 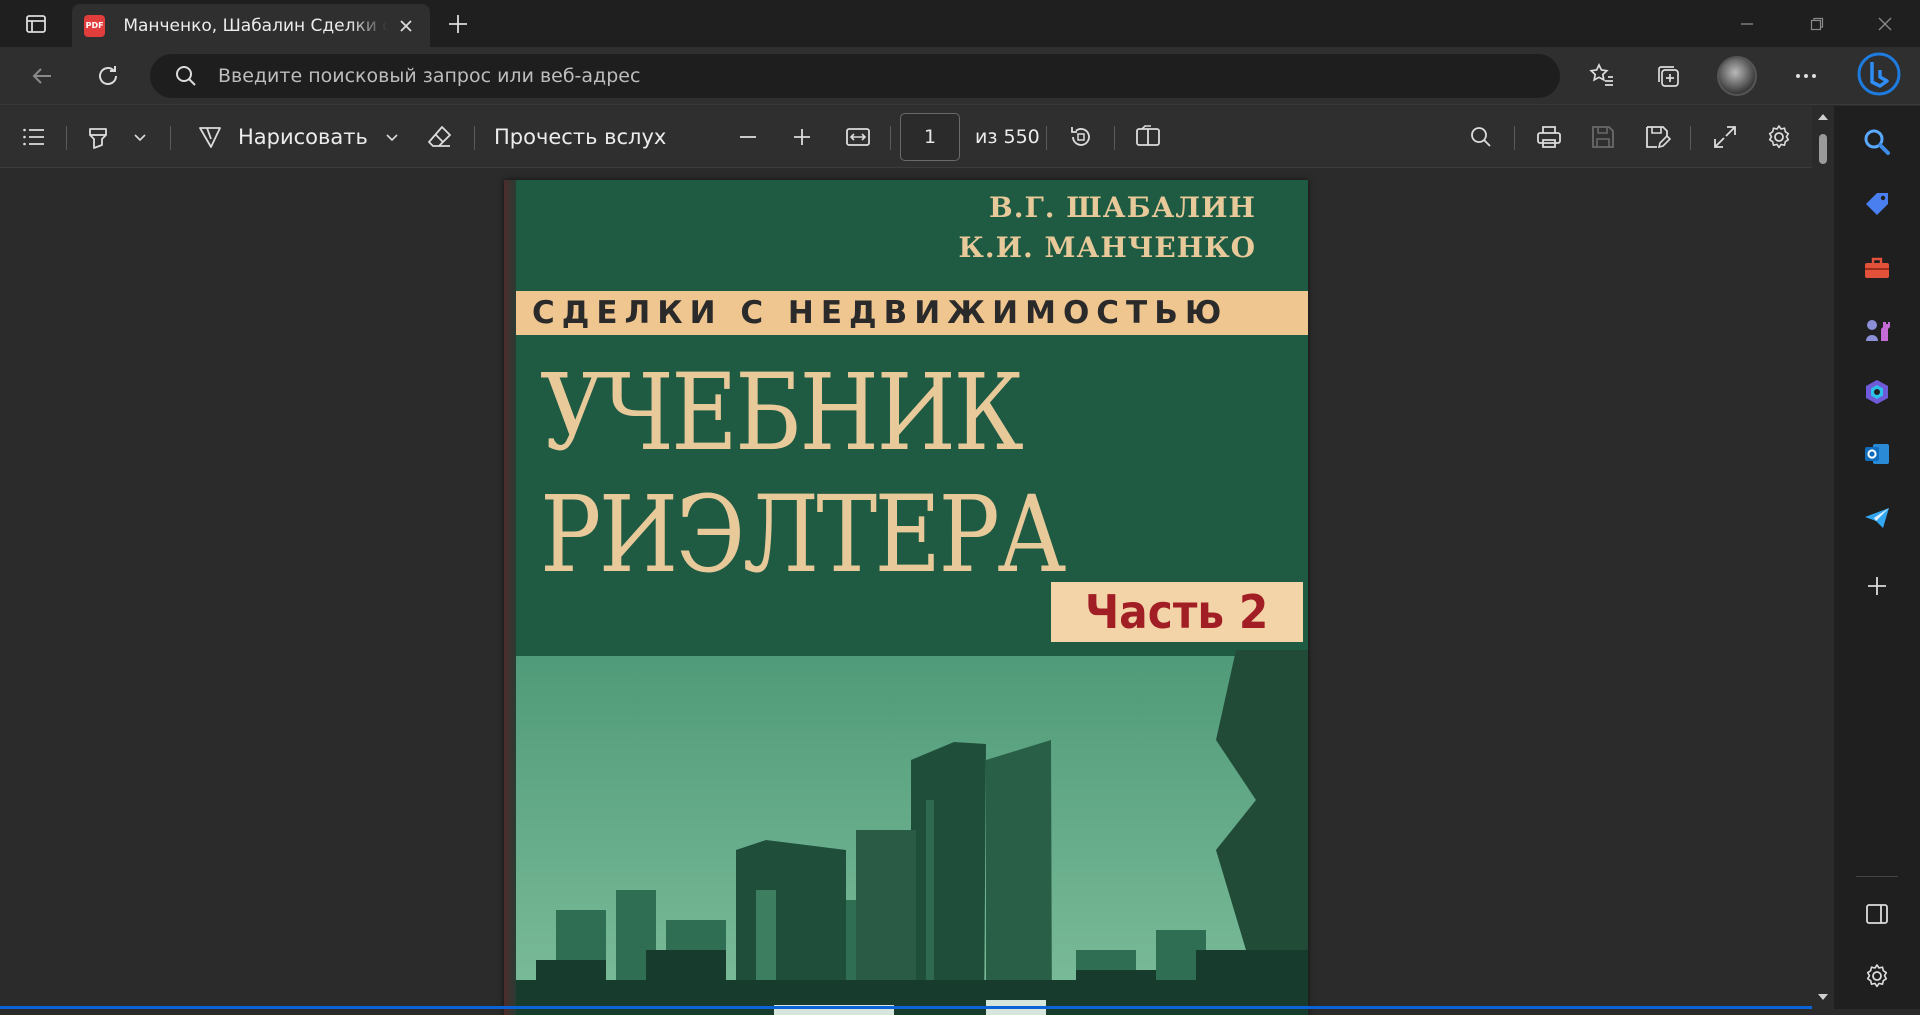 I want to click on back-arrow-icon, so click(x=41, y=76).